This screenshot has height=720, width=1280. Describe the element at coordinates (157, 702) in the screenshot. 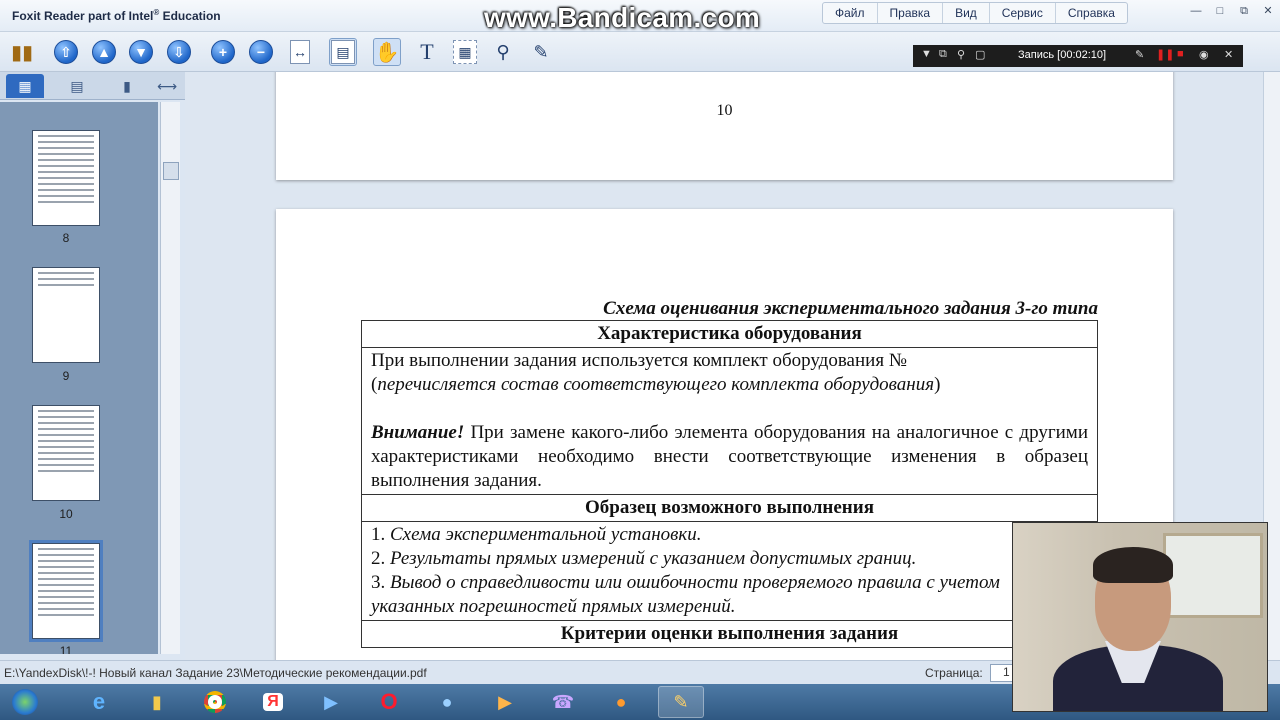

I see `explorer-folder-icon: ▮` at that location.